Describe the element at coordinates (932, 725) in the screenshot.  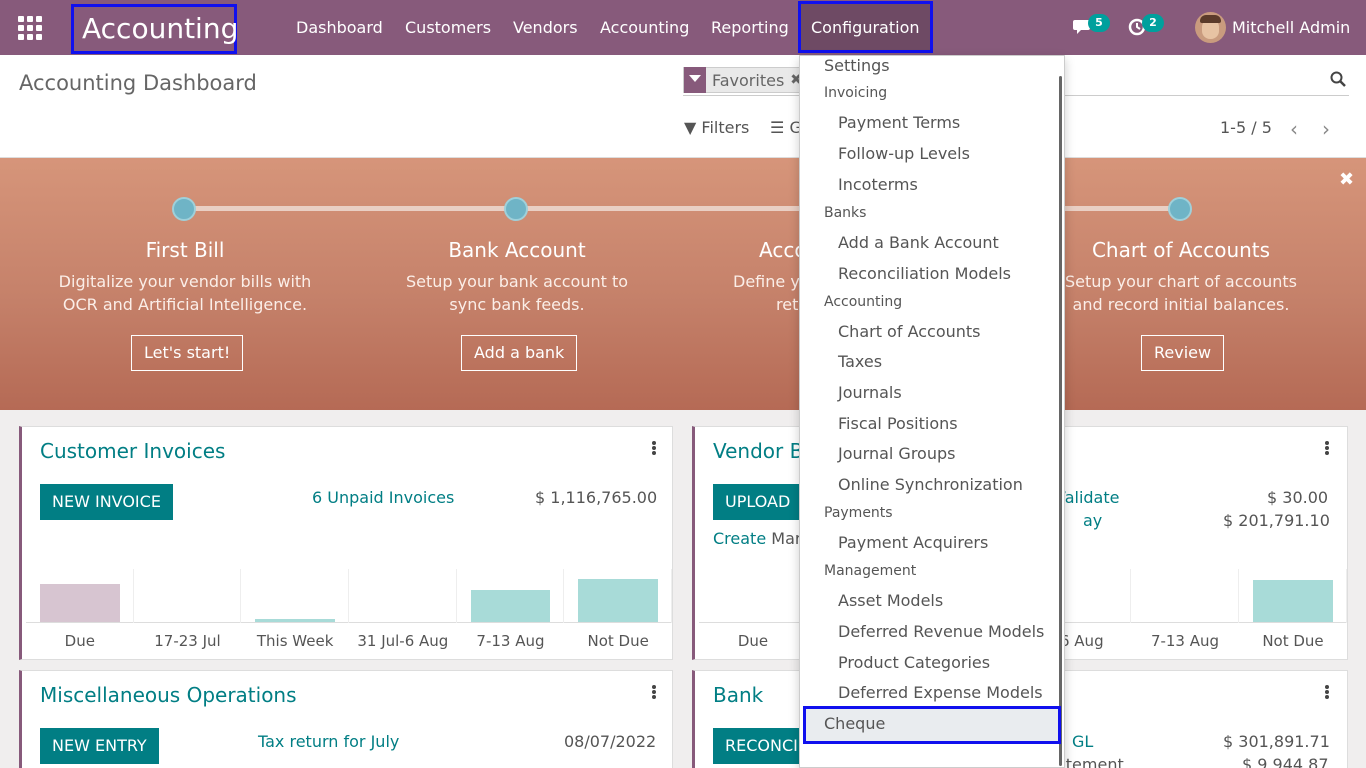
I see `menu-cheque-highlight: Cheque` at that location.